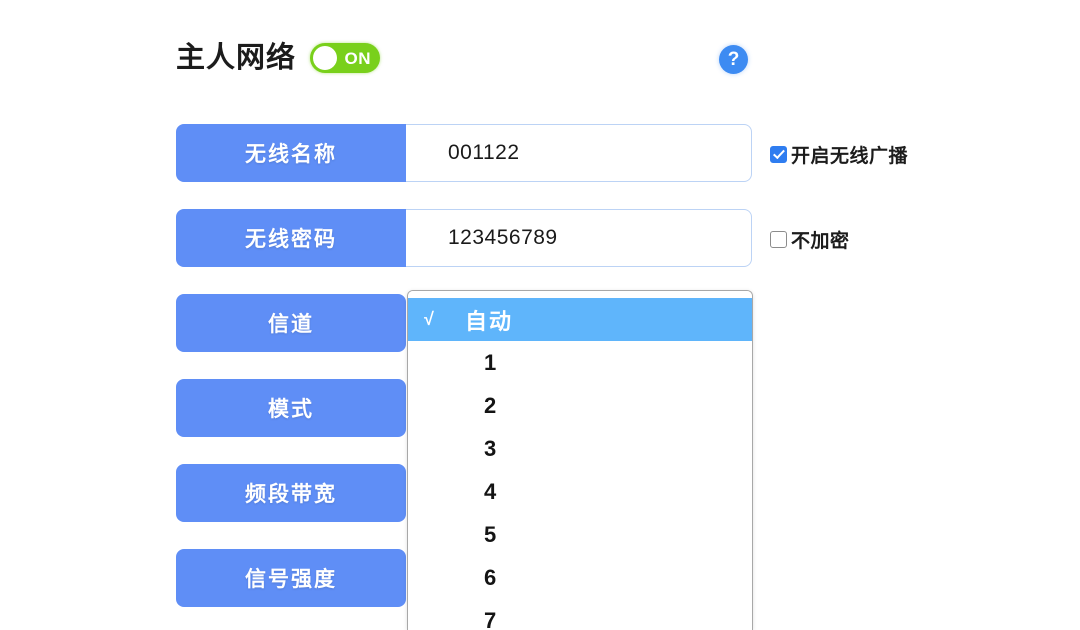 This screenshot has width=1080, height=630. I want to click on form-row-ssid: 无线名称 001122, so click(464, 153).